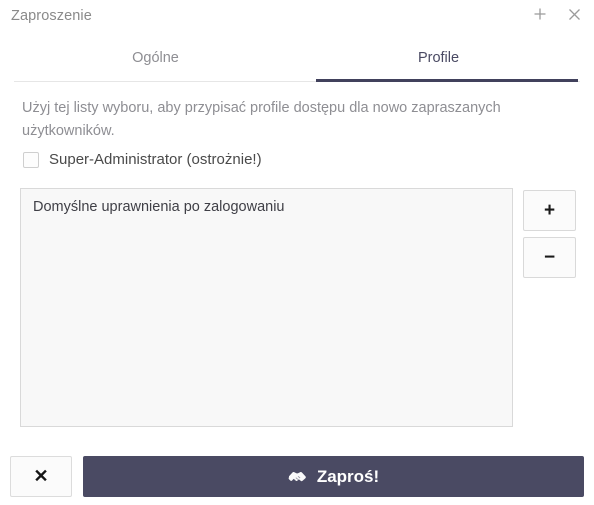  What do you see at coordinates (447, 80) in the screenshot?
I see `active-tab-indicator` at bounding box center [447, 80].